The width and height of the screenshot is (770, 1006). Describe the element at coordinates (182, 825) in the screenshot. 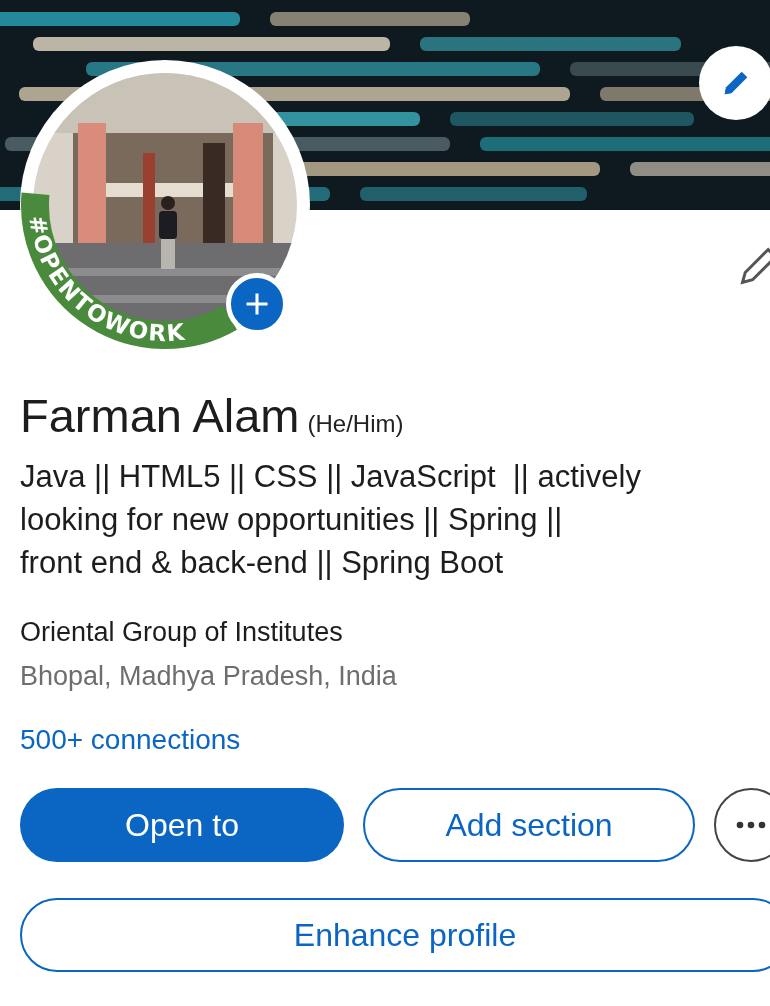

I see `open-to-button: Open to` at that location.